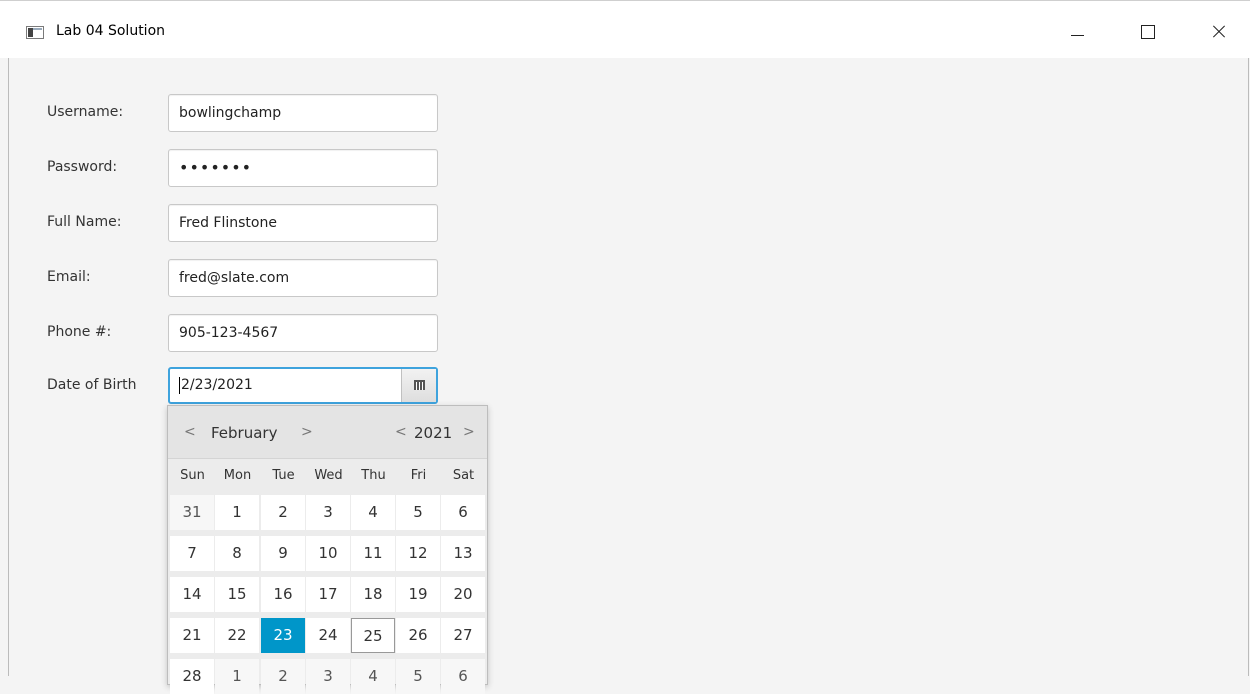  I want to click on password-field: •••••••, so click(303, 168).